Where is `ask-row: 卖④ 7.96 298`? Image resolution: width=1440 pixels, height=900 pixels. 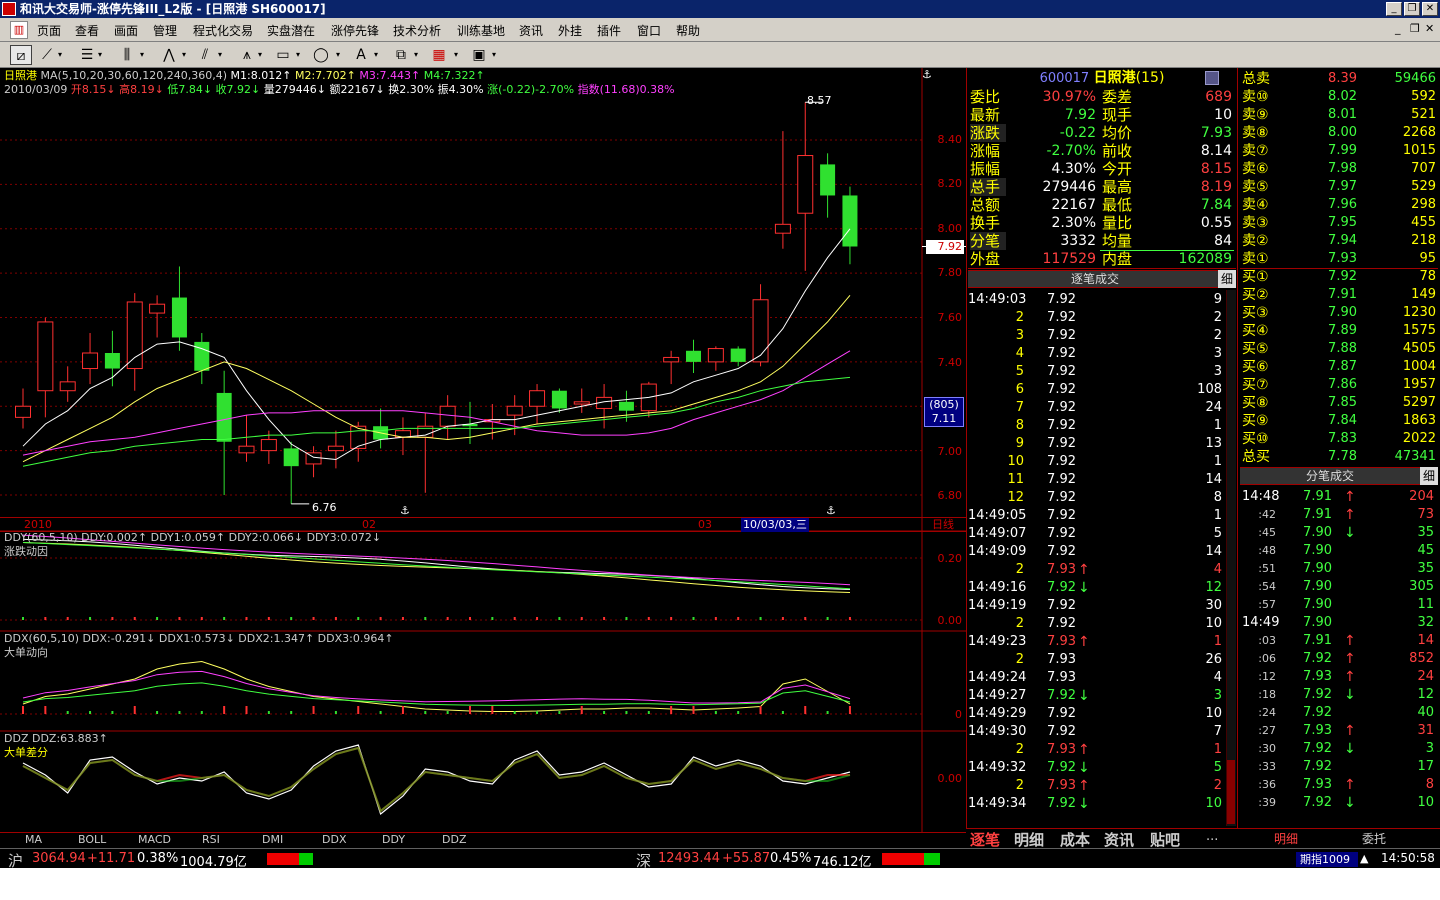 ask-row: 卖④ 7.96 298 is located at coordinates (1339, 205).